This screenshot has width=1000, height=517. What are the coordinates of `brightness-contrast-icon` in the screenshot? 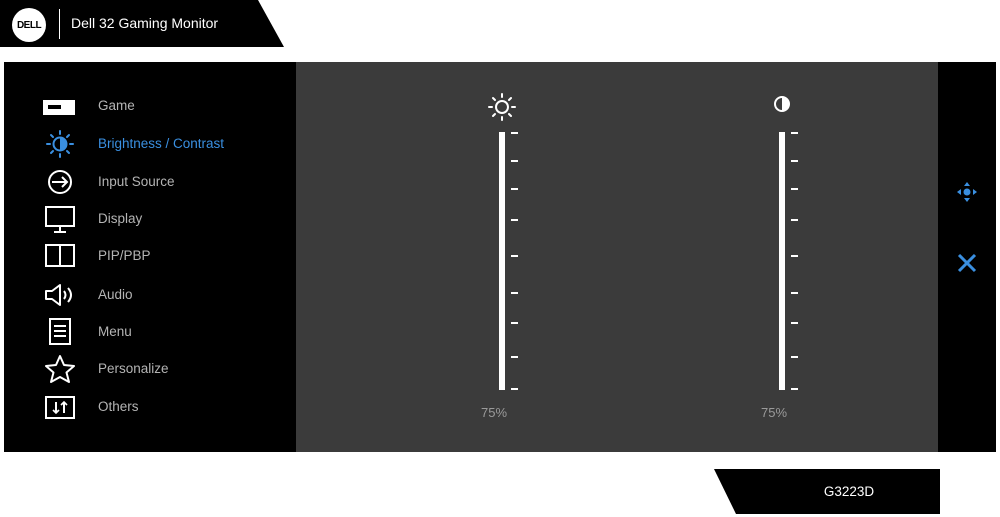 It's located at (60, 144).